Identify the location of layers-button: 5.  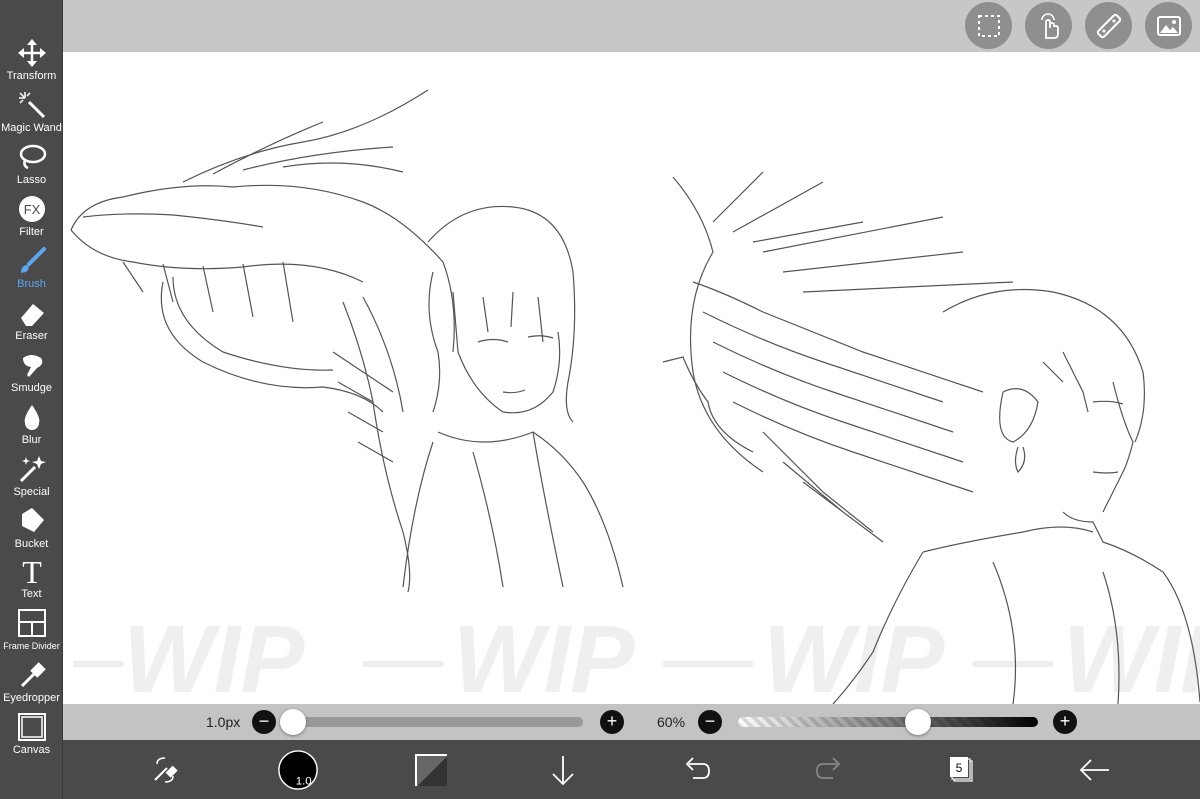
(961, 770).